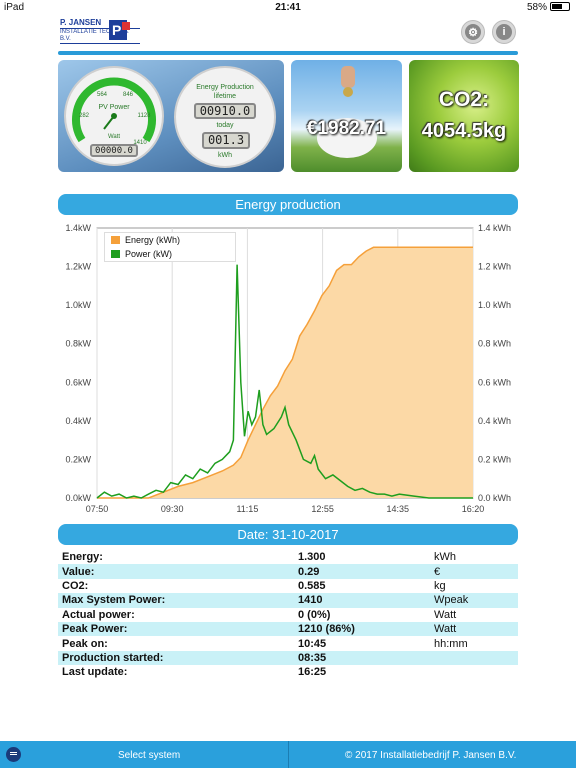 This screenshot has height=768, width=576. I want to click on info-label: Actual power:, so click(98, 614).